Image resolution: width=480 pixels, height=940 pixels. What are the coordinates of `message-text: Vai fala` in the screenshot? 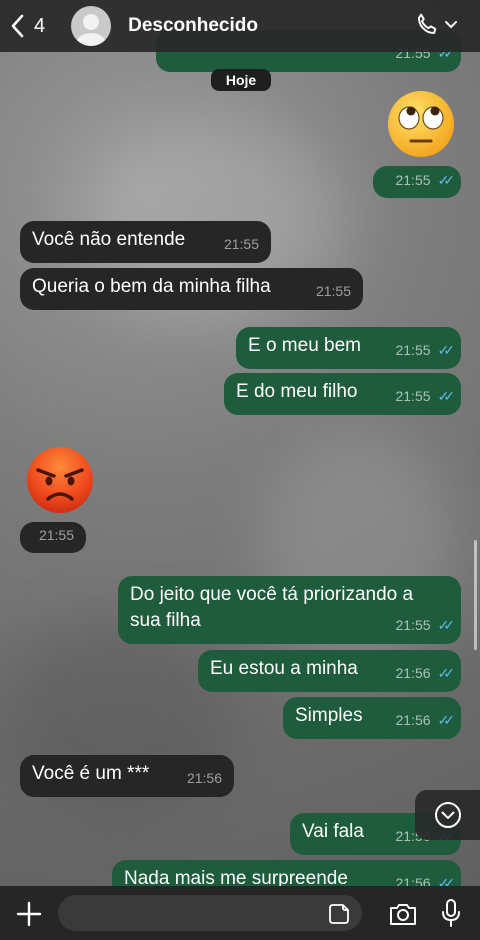 It's located at (333, 831).